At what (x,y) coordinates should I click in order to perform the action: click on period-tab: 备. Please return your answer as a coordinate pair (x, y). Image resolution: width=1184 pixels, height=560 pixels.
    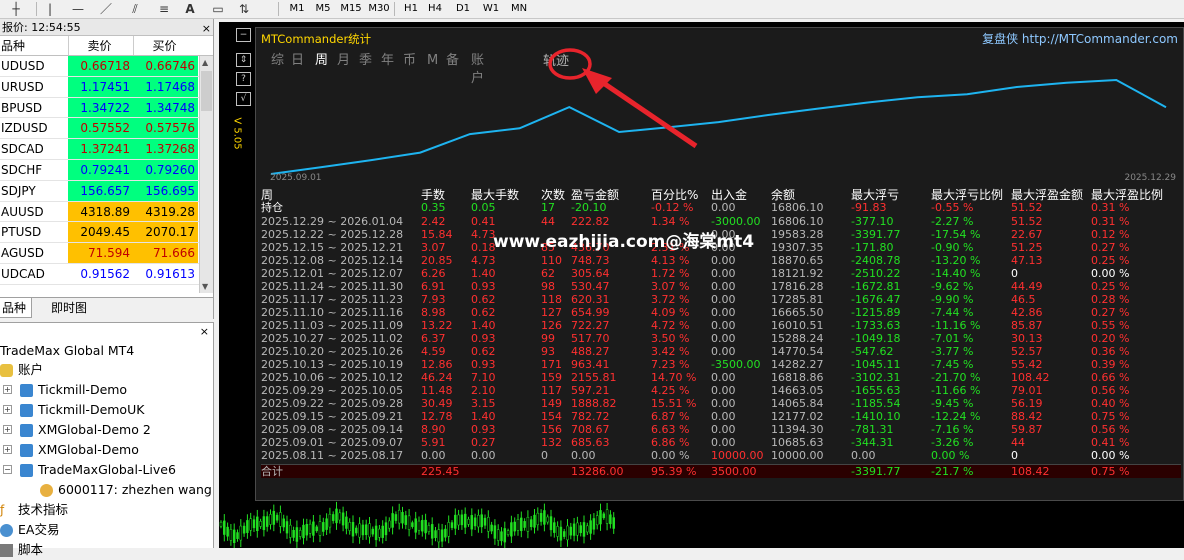
    Looking at the image, I should click on (452, 61).